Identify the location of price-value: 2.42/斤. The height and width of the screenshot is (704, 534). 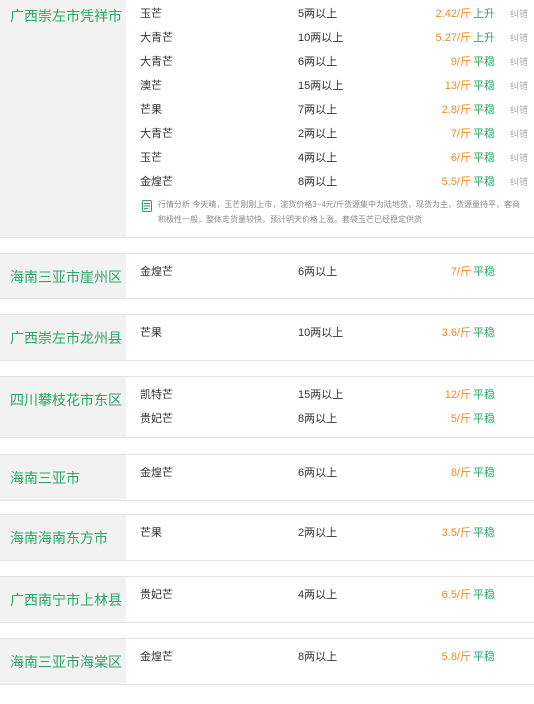
(453, 14).